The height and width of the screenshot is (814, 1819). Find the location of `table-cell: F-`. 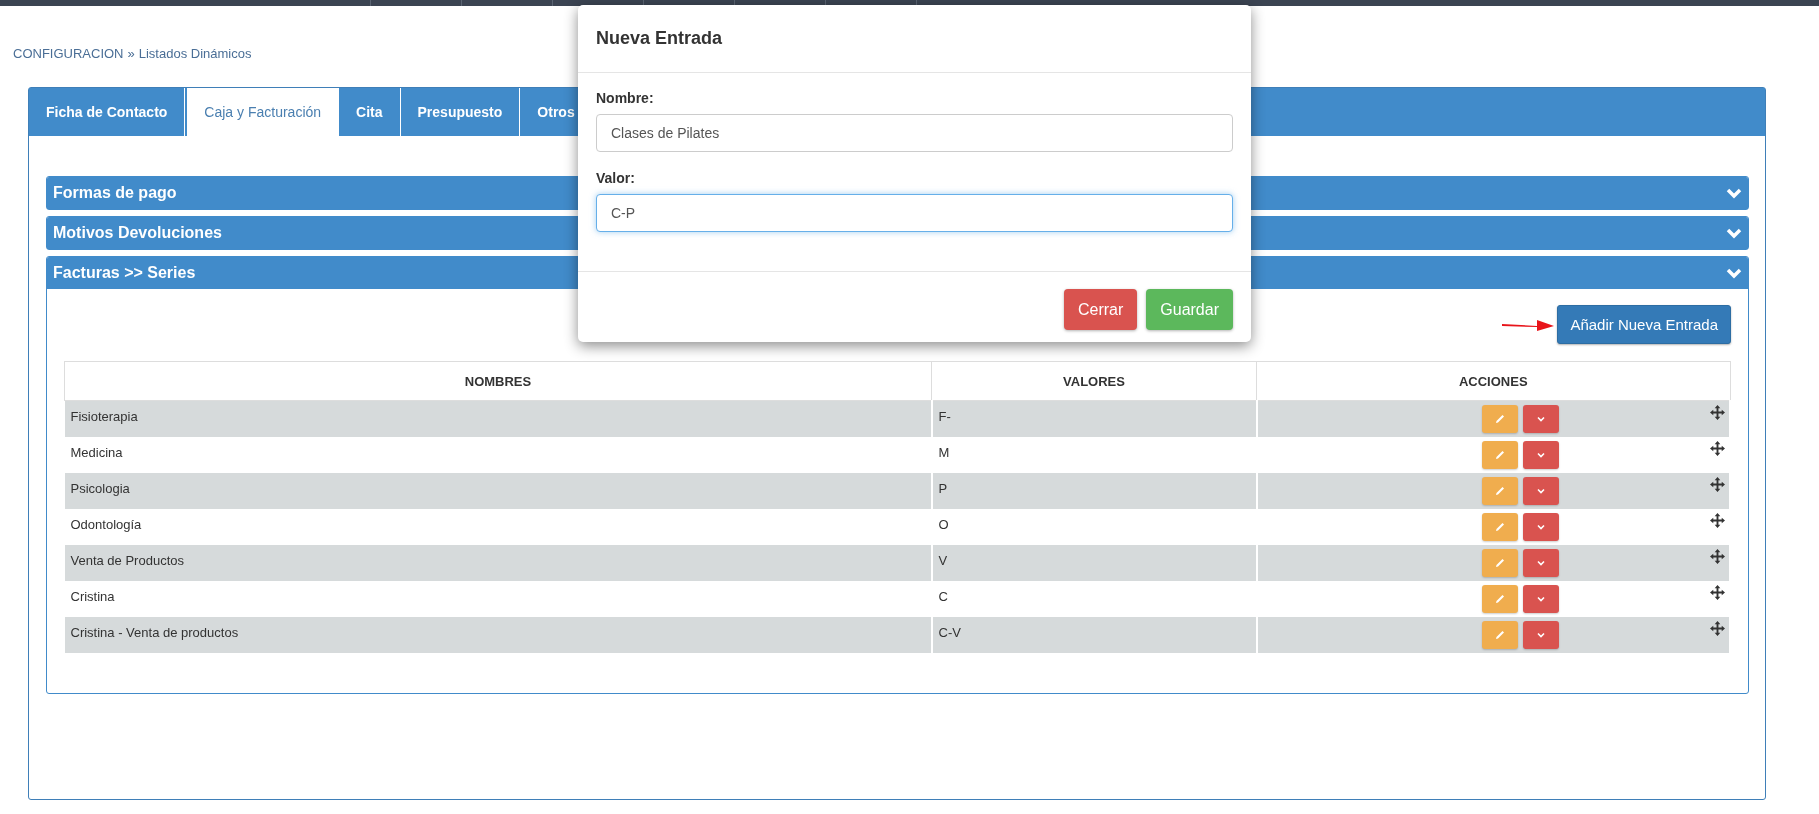

table-cell: F- is located at coordinates (944, 416).